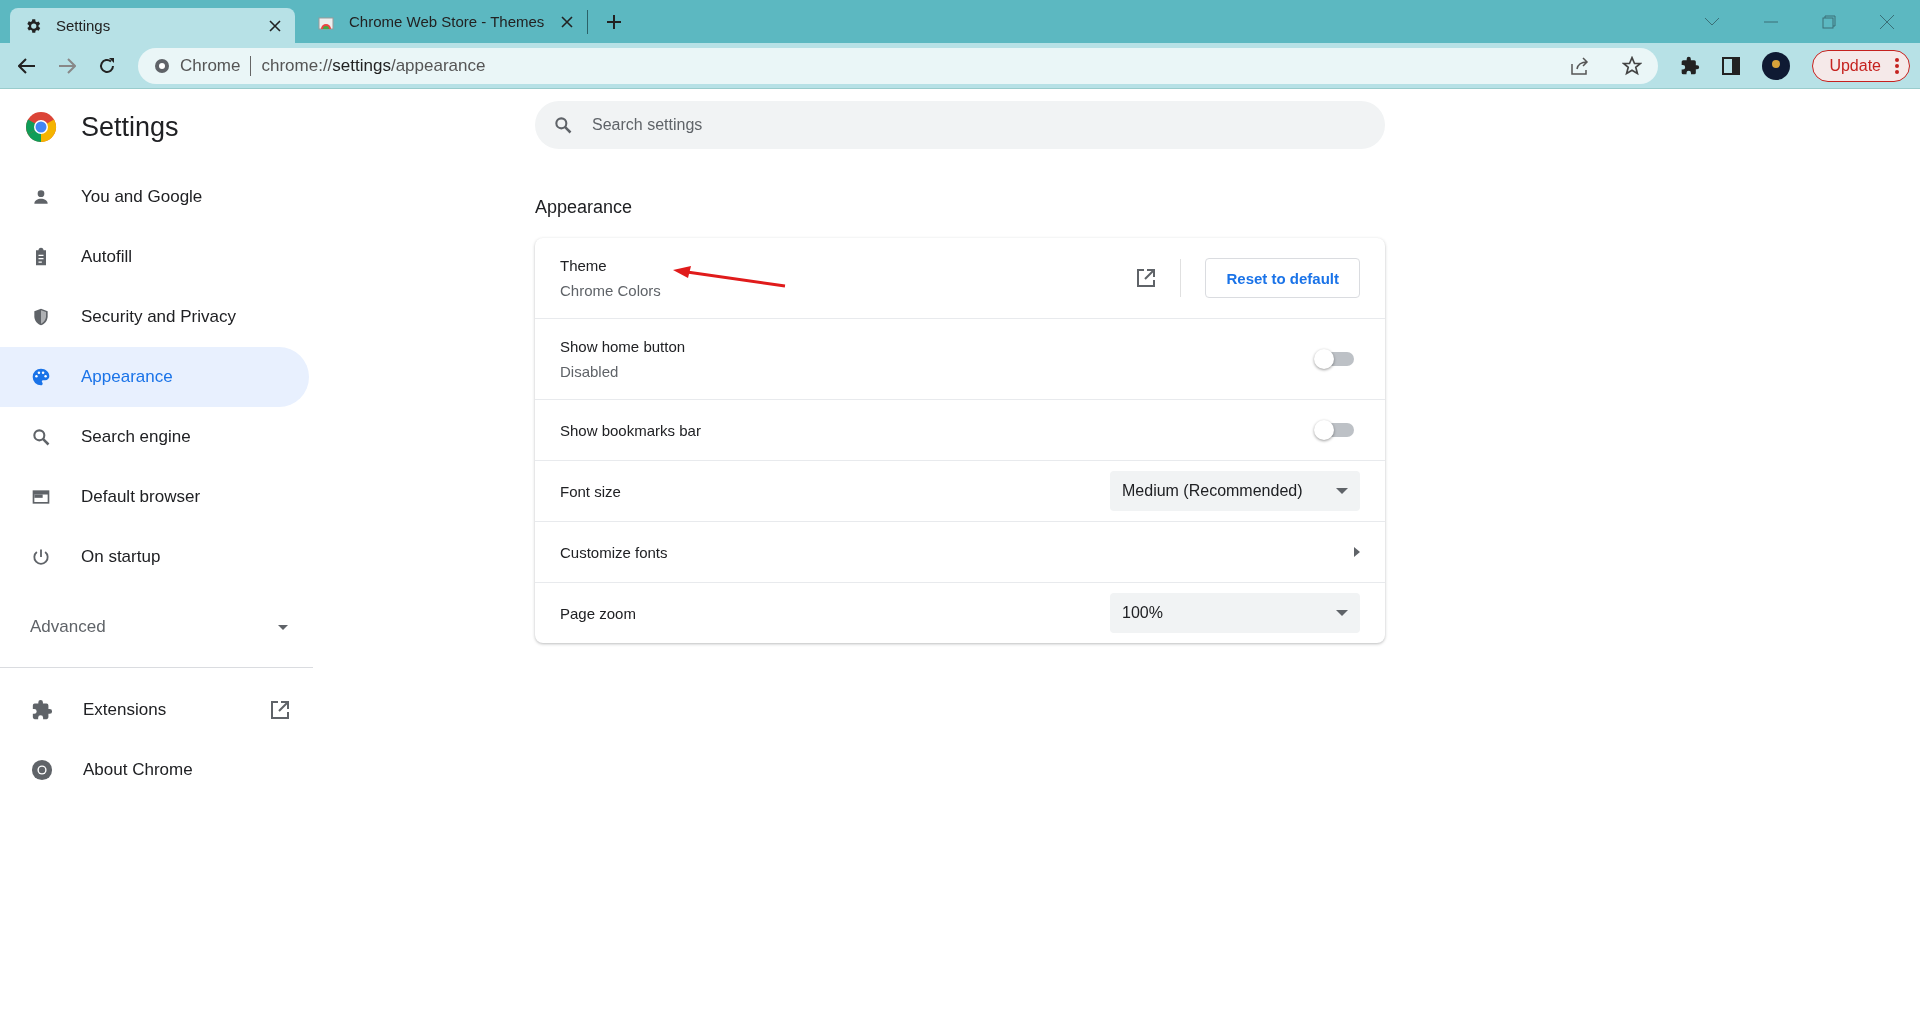 This screenshot has width=1920, height=1030. What do you see at coordinates (41, 557) in the screenshot?
I see `power-icon` at bounding box center [41, 557].